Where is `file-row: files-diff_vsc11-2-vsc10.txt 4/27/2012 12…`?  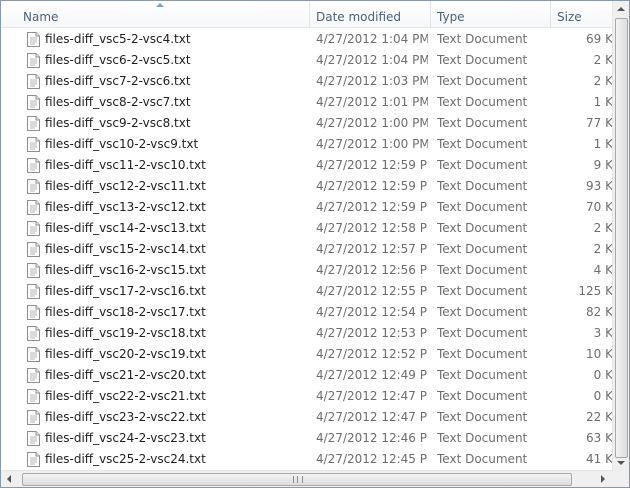
file-row: files-diff_vsc11-2-vsc10.txt 4/27/2012 12… is located at coordinates (307, 165).